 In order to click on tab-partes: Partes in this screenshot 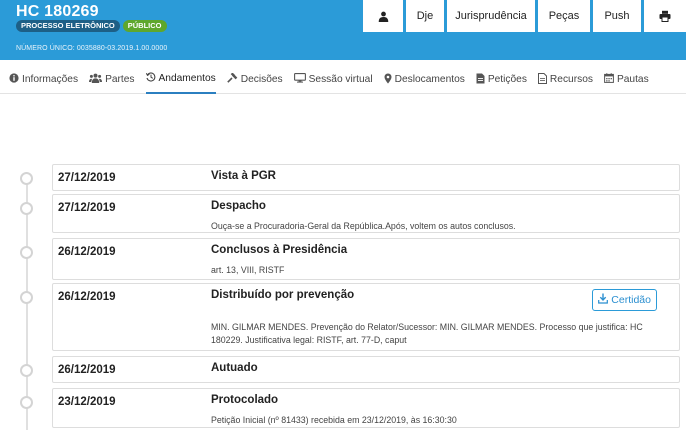, I will do `click(112, 80)`.